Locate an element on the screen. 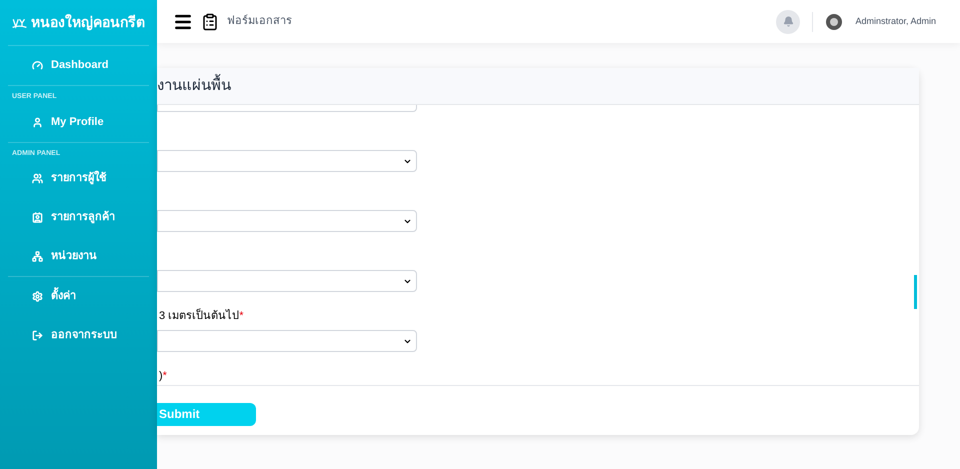  sidebar-item: Dashboard is located at coordinates (78, 65).